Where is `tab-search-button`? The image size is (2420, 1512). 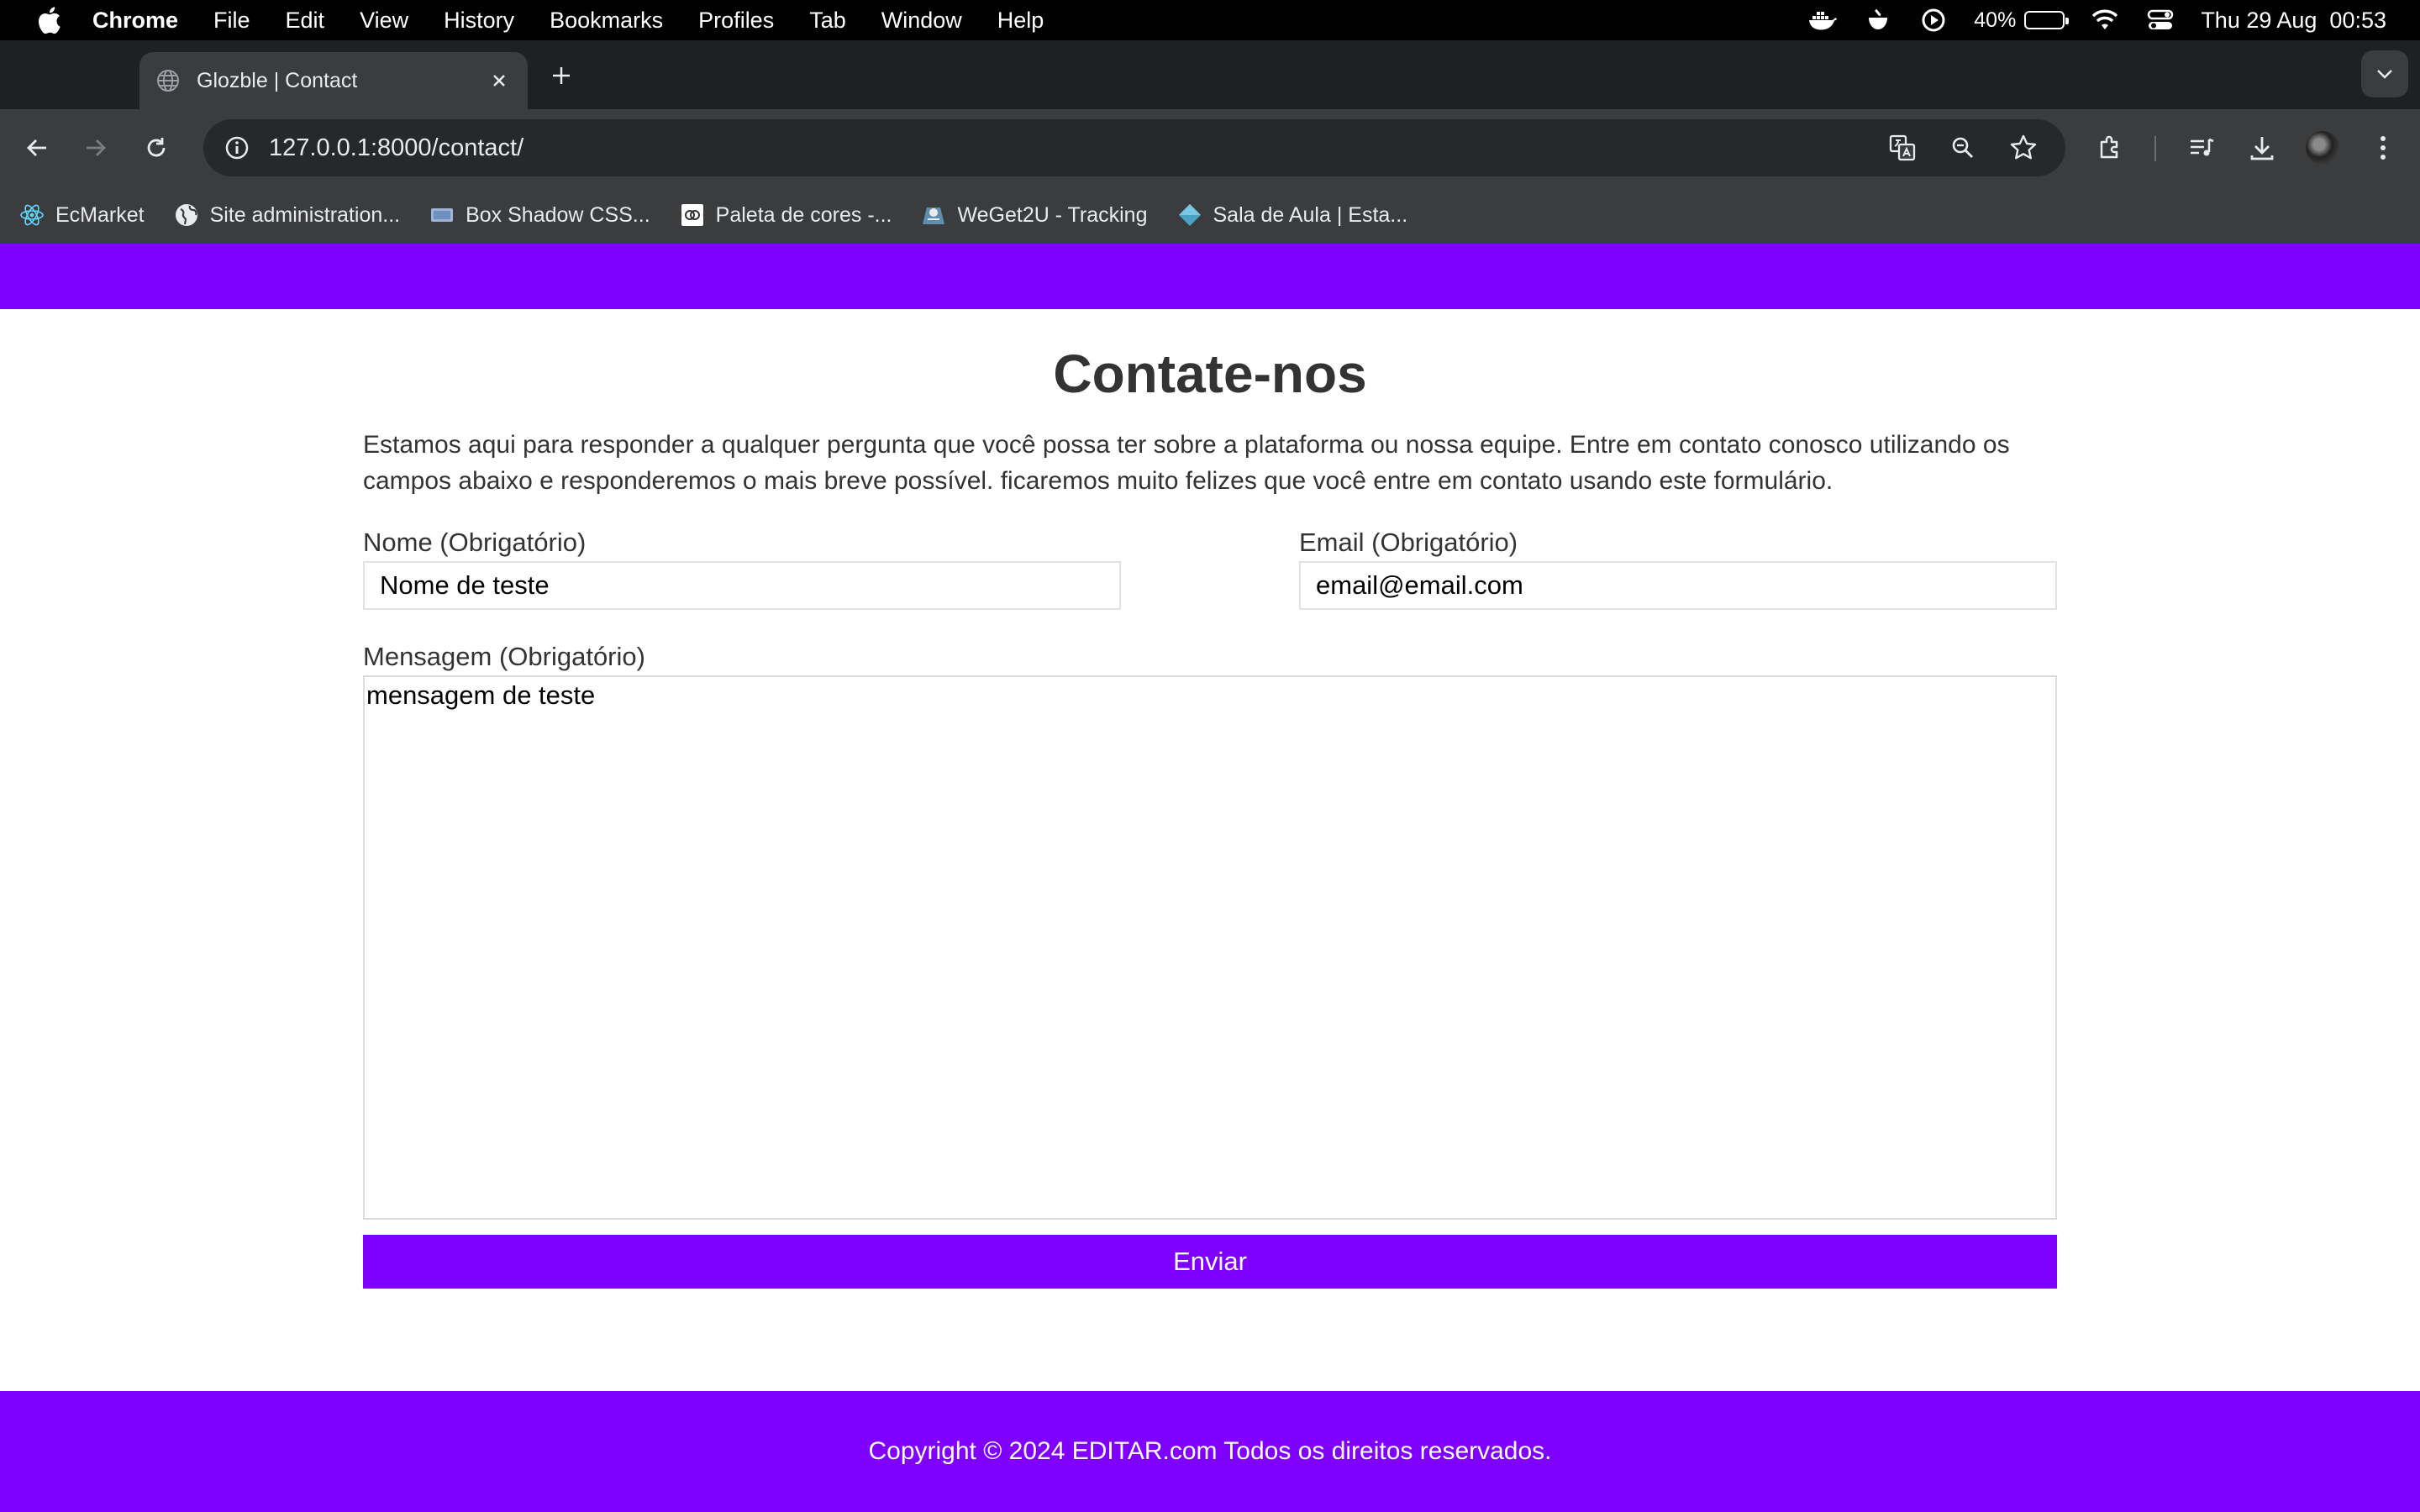
tab-search-button is located at coordinates (2385, 73).